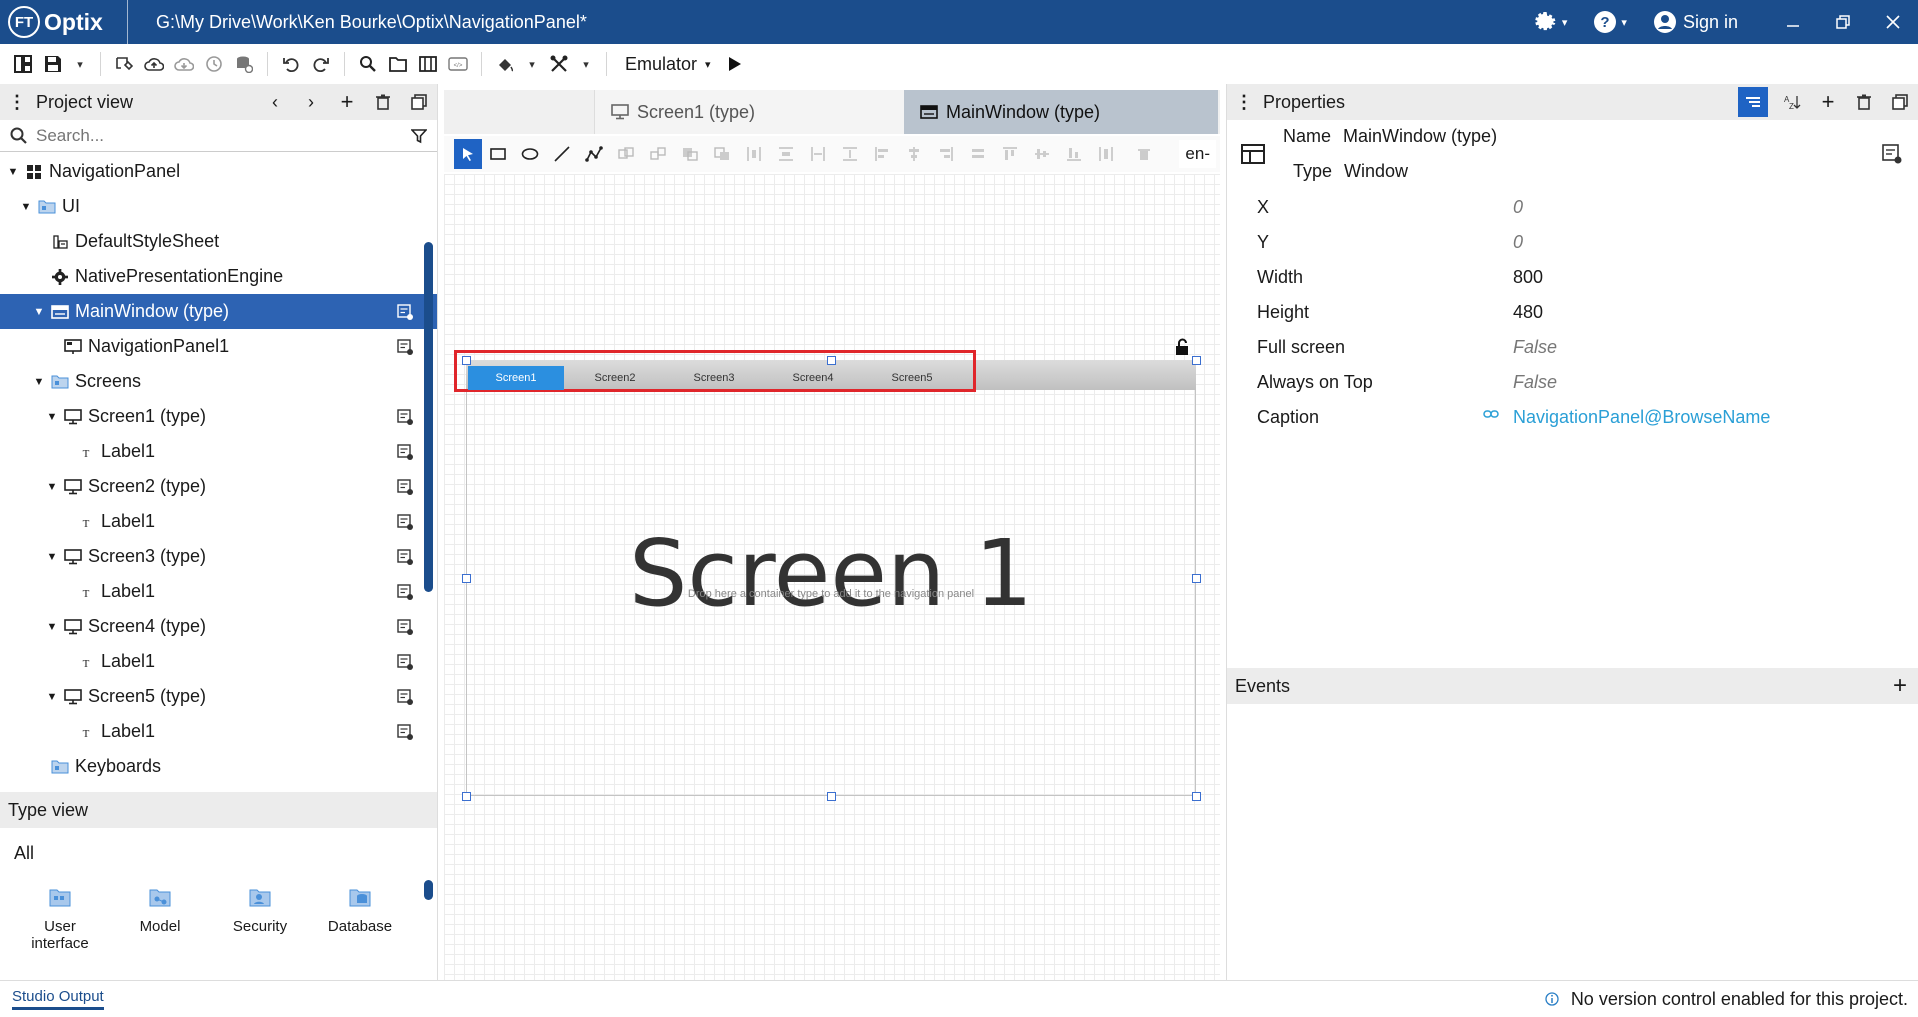 This screenshot has width=1918, height=1017. What do you see at coordinates (218, 311) in the screenshot?
I see `tree-item: ▼ MainWindow (type)` at bounding box center [218, 311].